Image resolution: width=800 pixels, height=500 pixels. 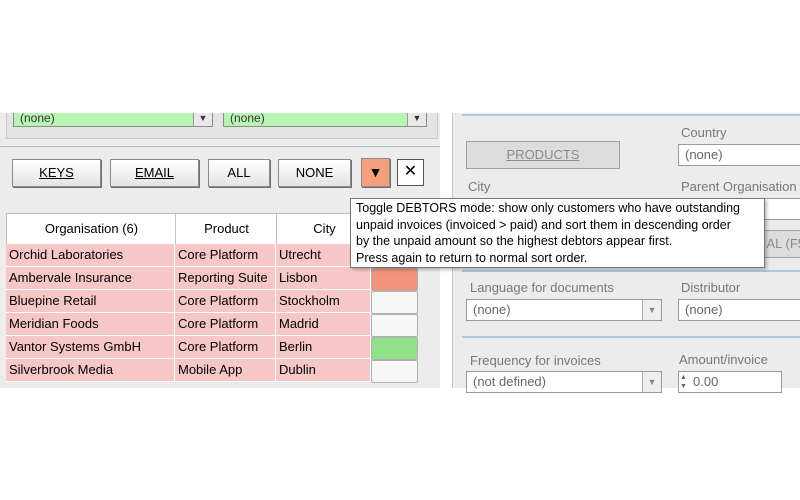 I want to click on distributor-label: Distributor, so click(x=711, y=287).